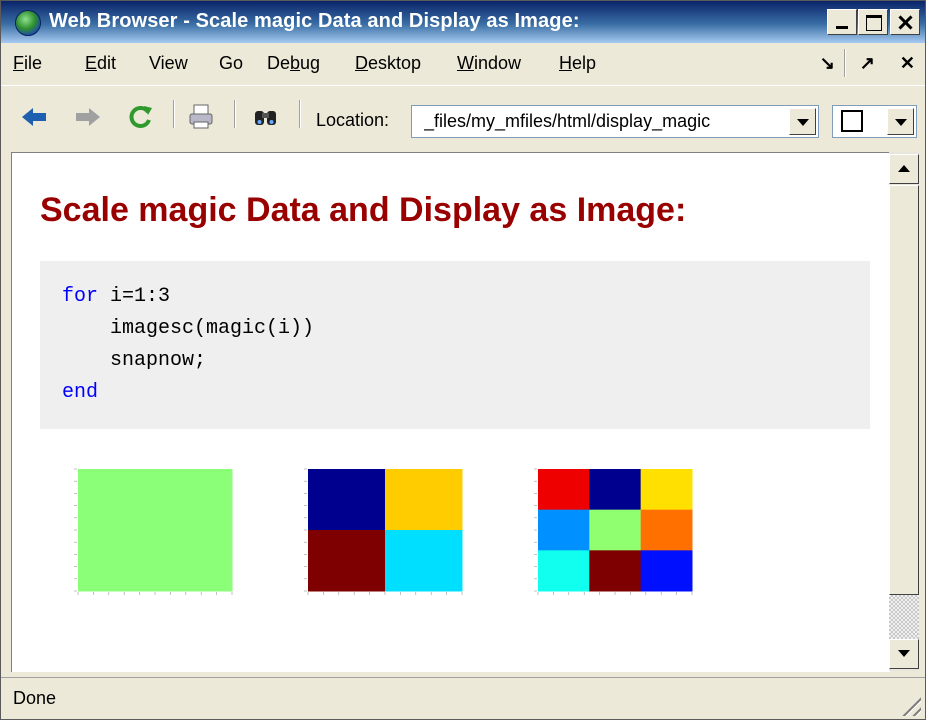 The width and height of the screenshot is (926, 720). I want to click on scroll-track, so click(904, 617).